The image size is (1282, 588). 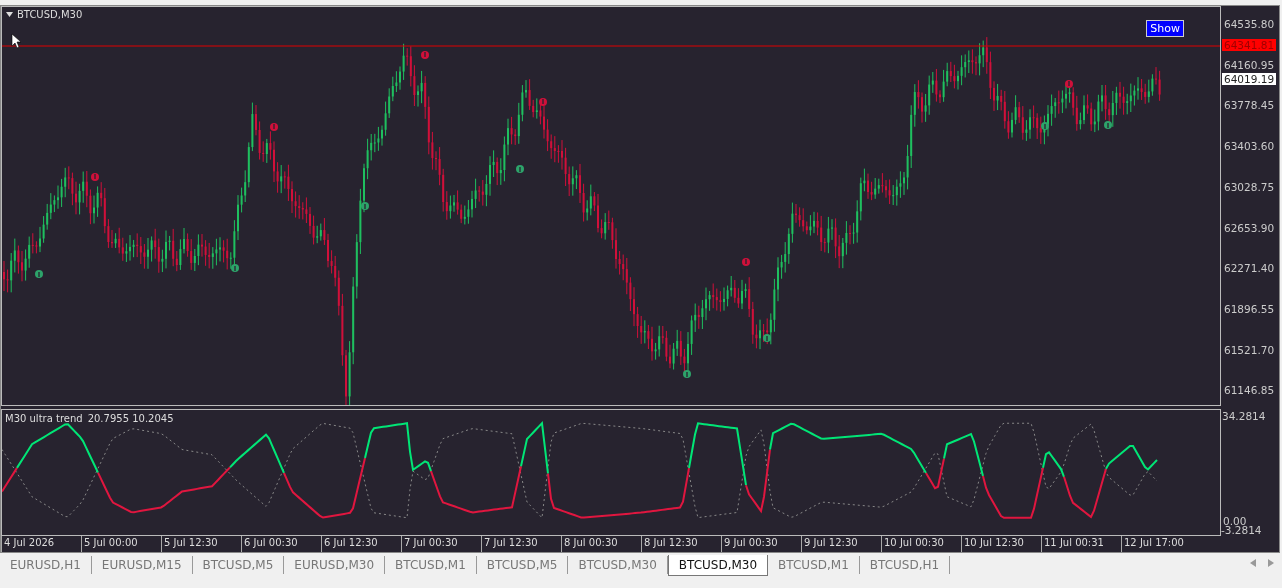 I want to click on time-label: 6 Jul 00:30, so click(x=281, y=544).